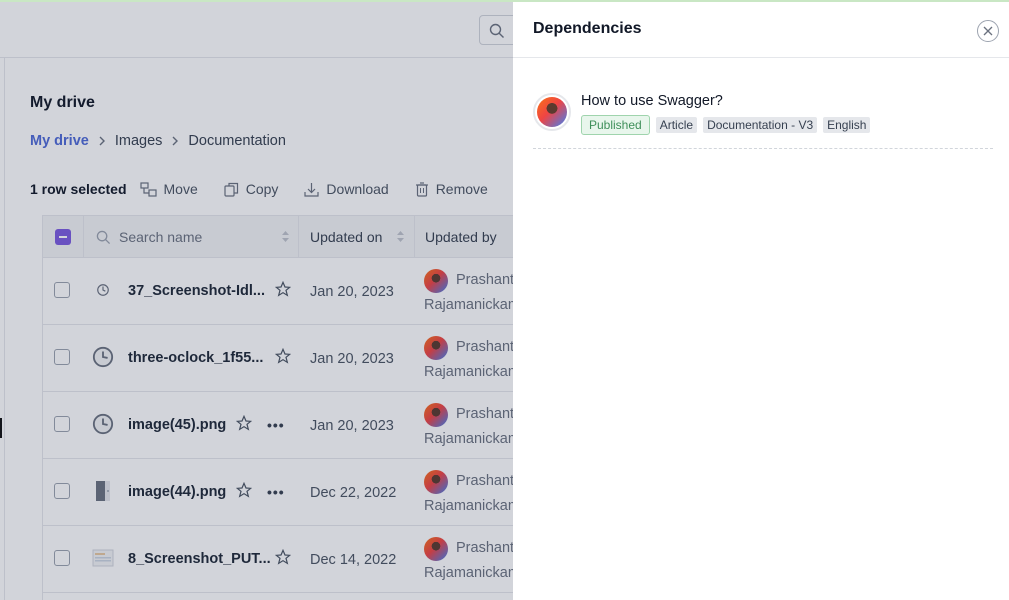 Image resolution: width=1009 pixels, height=600 pixels. I want to click on close-button, so click(988, 31).